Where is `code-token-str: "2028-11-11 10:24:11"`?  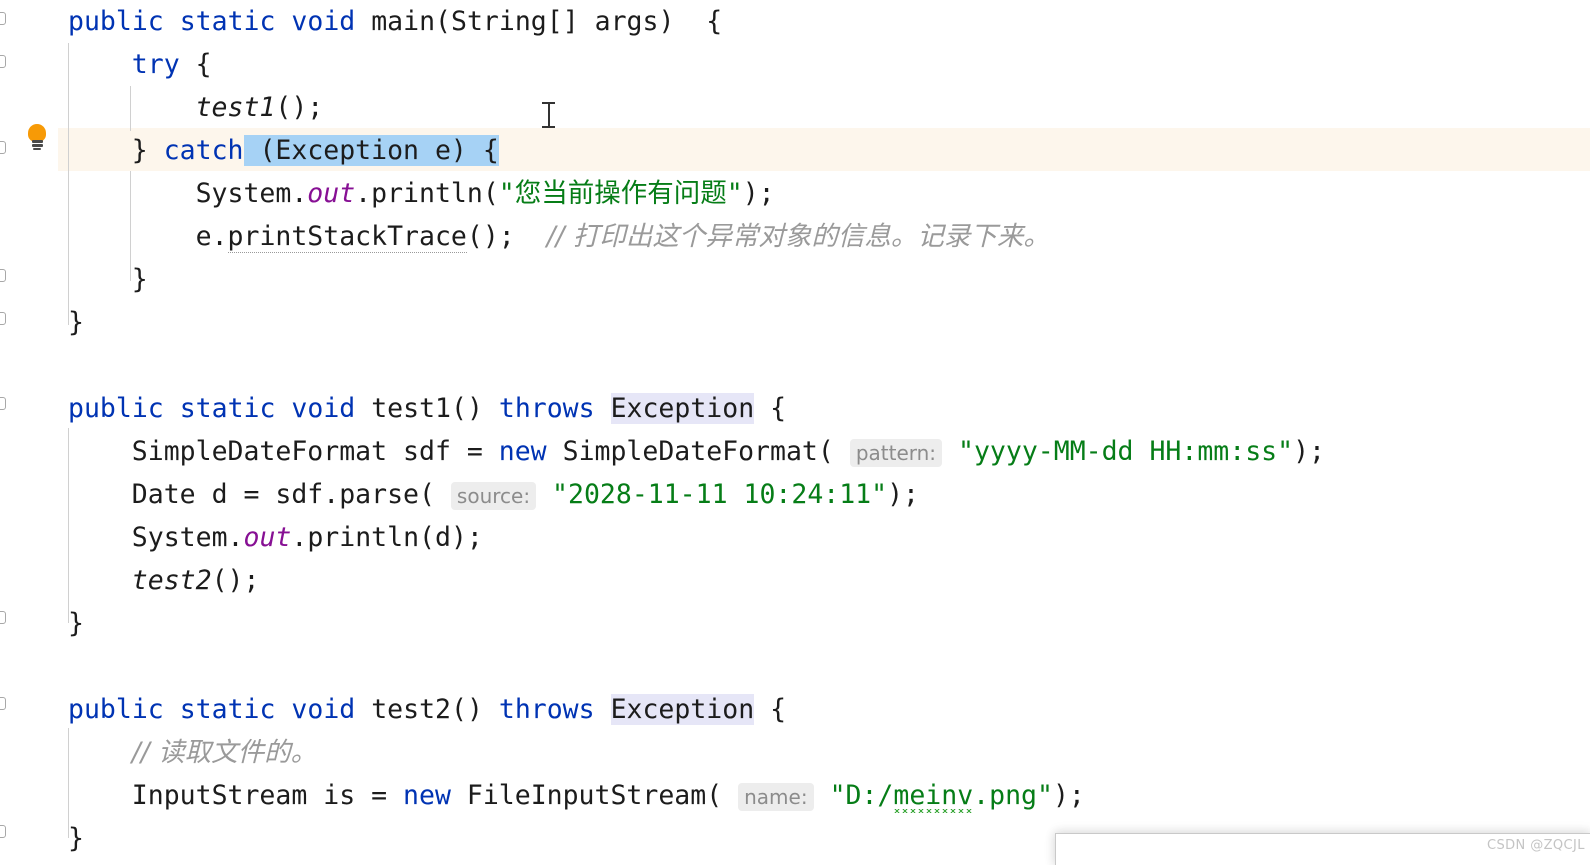 code-token-str: "2028-11-11 10:24:11" is located at coordinates (720, 494).